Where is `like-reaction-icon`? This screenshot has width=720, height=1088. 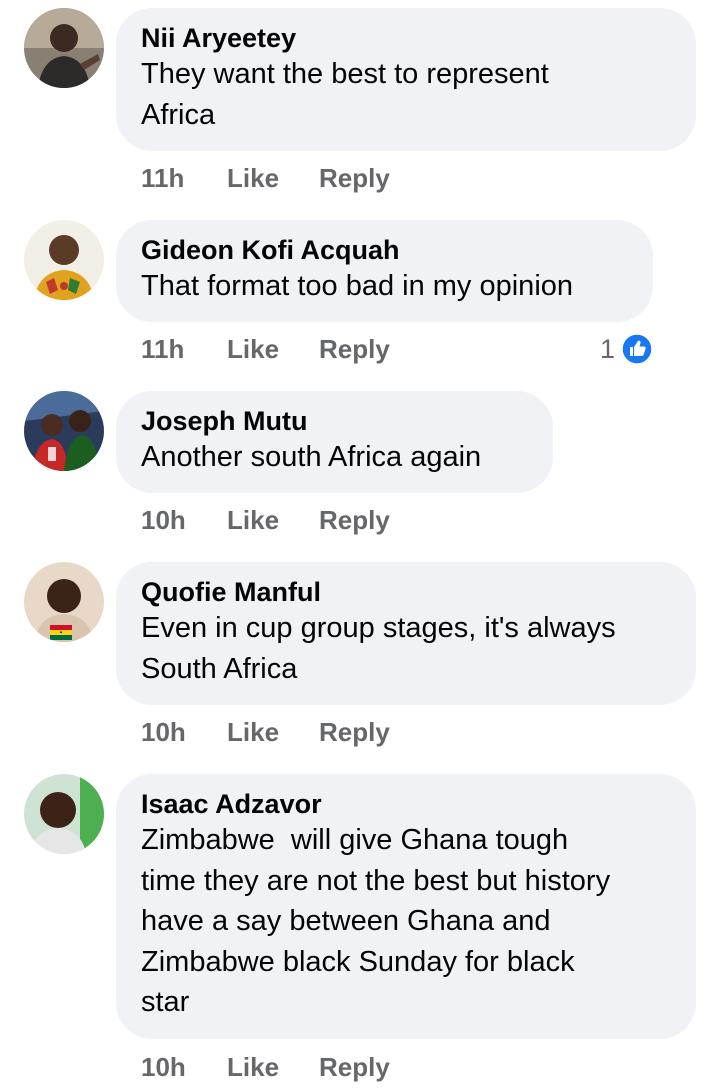
like-reaction-icon is located at coordinates (637, 349).